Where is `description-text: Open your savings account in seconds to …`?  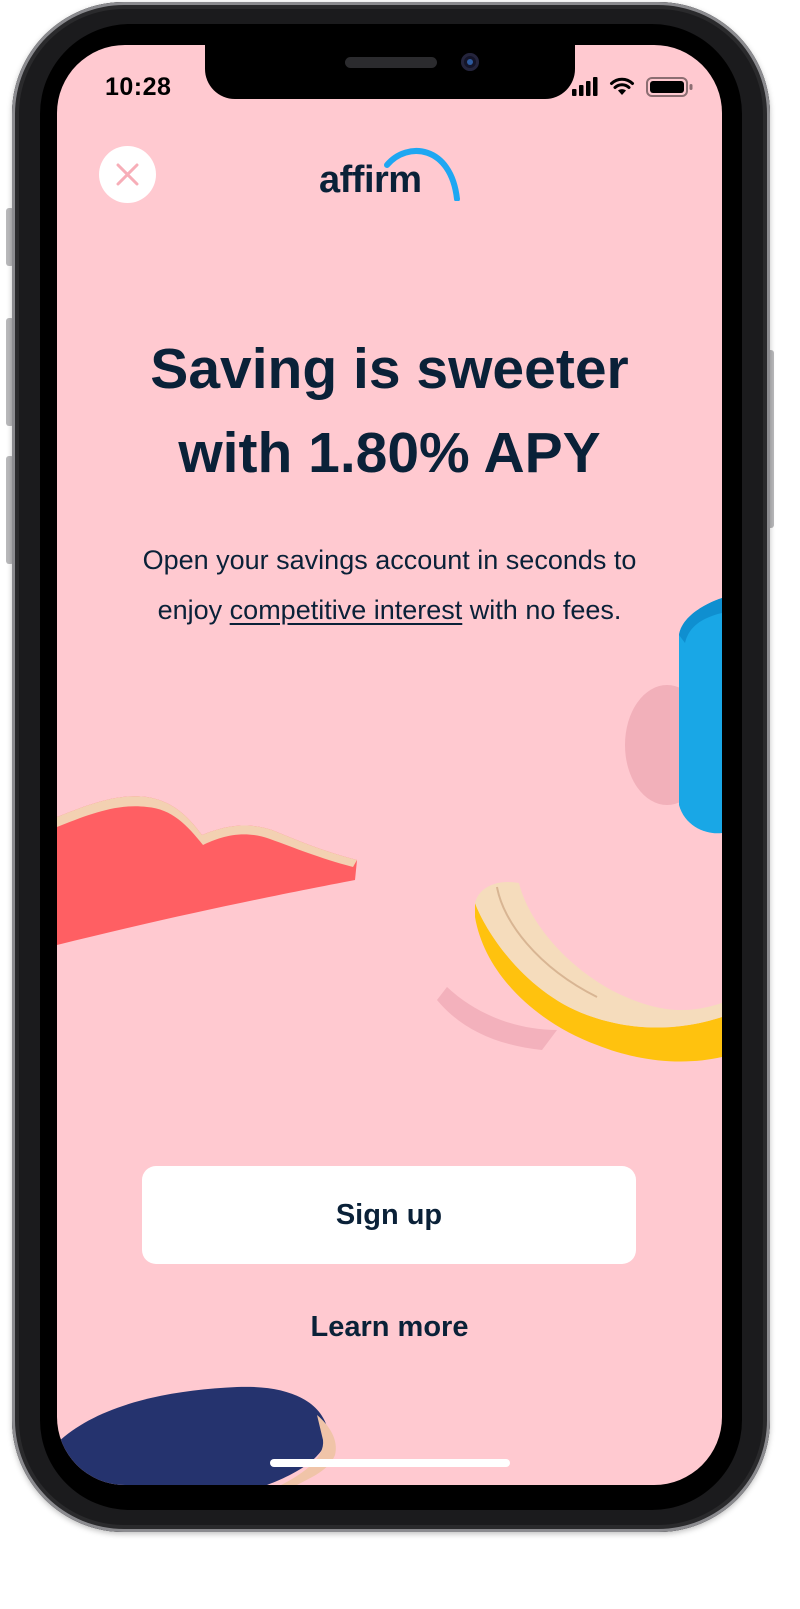
description-text: Open your savings account in seconds to … is located at coordinates (389, 585).